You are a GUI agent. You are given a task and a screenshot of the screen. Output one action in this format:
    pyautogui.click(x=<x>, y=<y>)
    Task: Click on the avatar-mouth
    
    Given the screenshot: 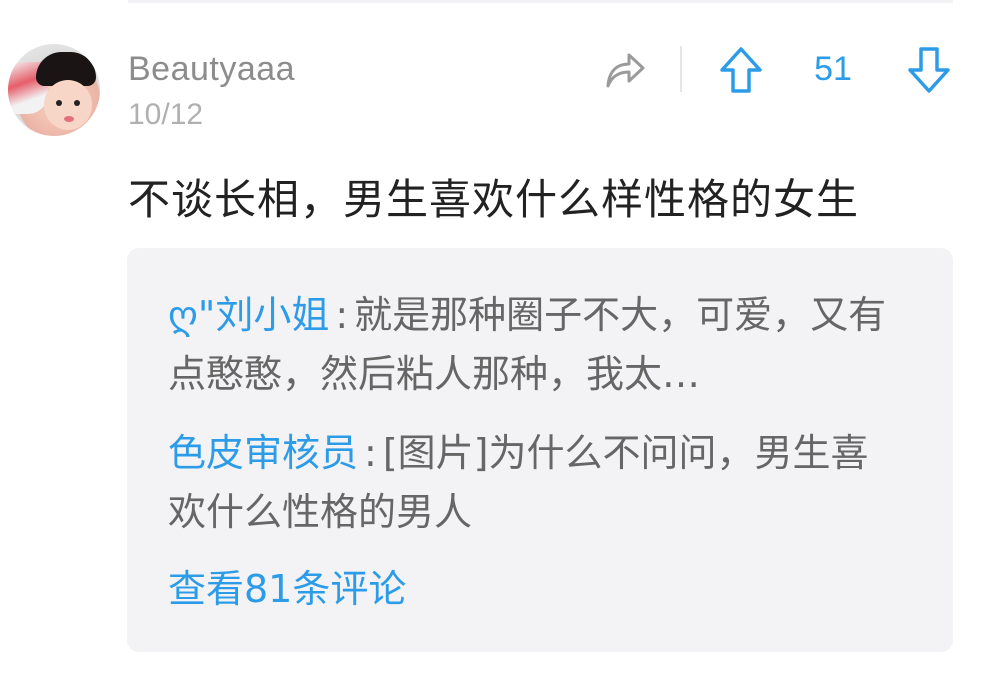 What is the action you would take?
    pyautogui.click(x=69, y=119)
    